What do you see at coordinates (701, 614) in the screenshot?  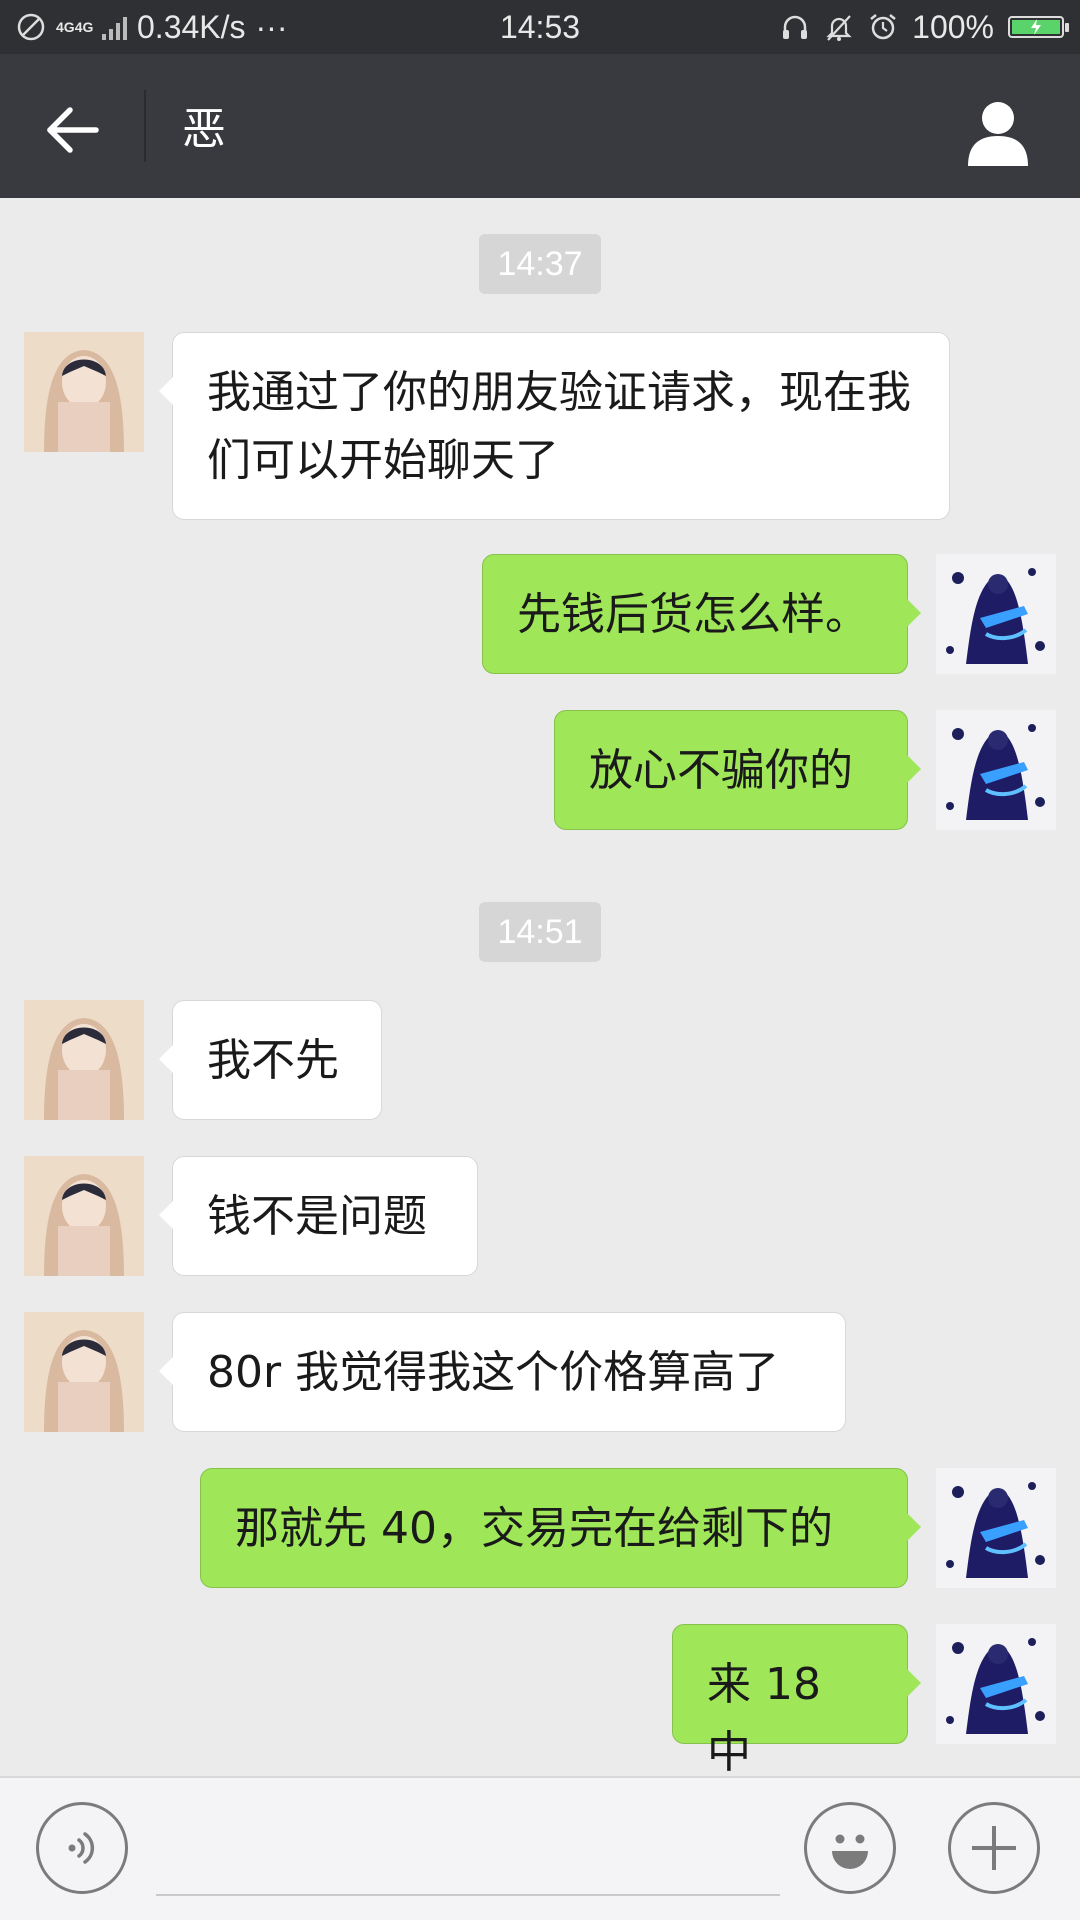 I see `message-bubble-sent: 先钱后货怎么样。` at bounding box center [701, 614].